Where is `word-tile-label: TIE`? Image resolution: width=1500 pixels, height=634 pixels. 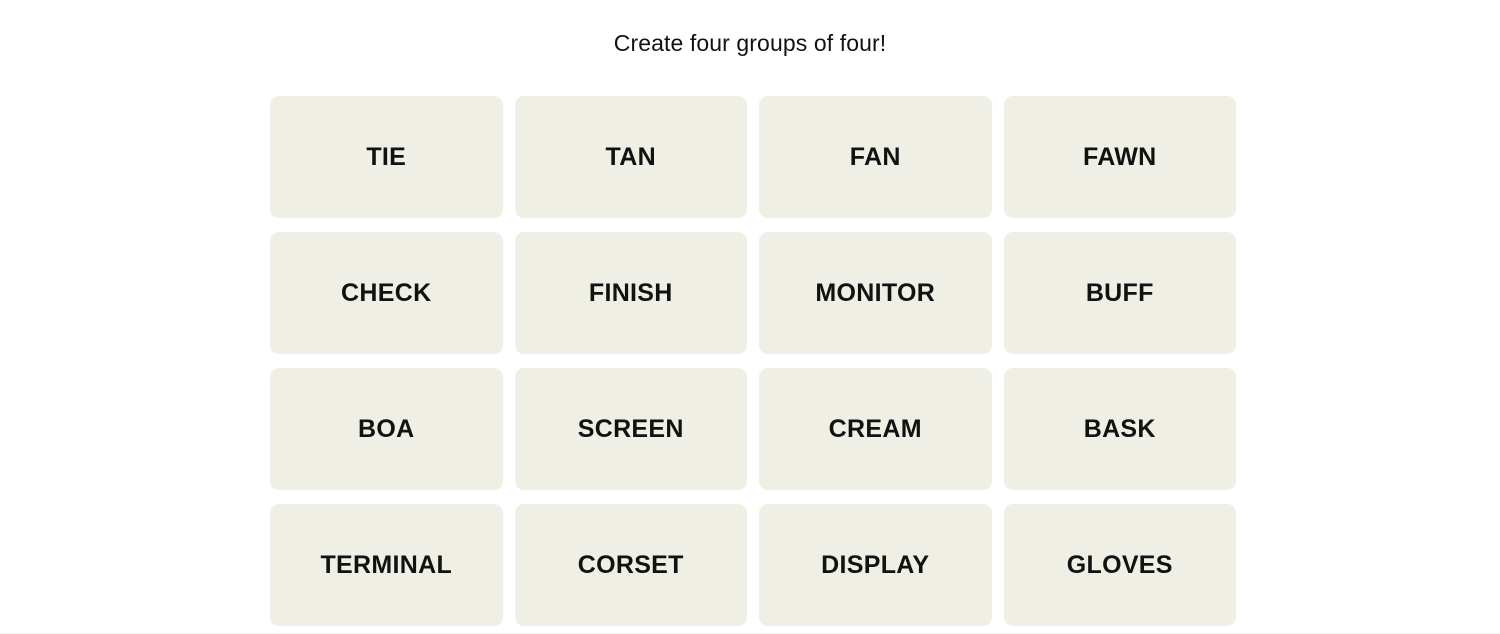 word-tile-label: TIE is located at coordinates (386, 156).